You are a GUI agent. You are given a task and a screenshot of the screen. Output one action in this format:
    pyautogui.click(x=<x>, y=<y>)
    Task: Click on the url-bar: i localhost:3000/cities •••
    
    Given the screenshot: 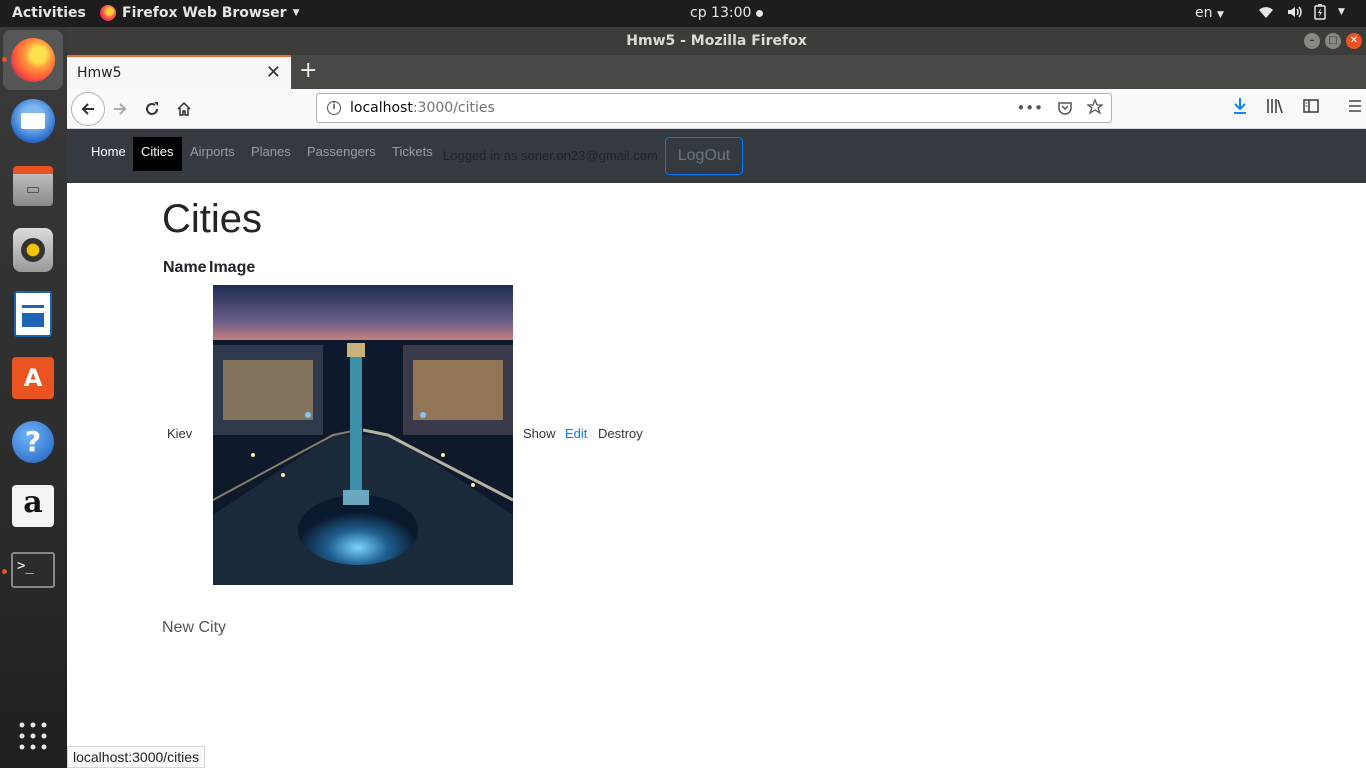 What is the action you would take?
    pyautogui.click(x=714, y=108)
    